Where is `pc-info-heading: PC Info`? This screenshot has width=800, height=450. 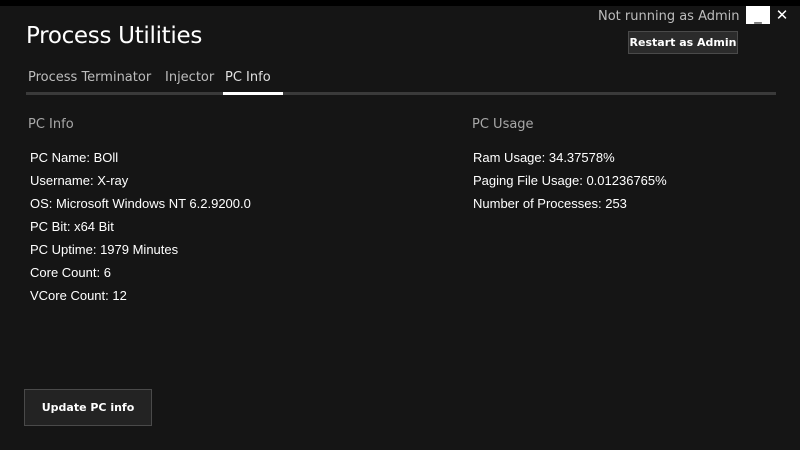
pc-info-heading: PC Info is located at coordinates (51, 124).